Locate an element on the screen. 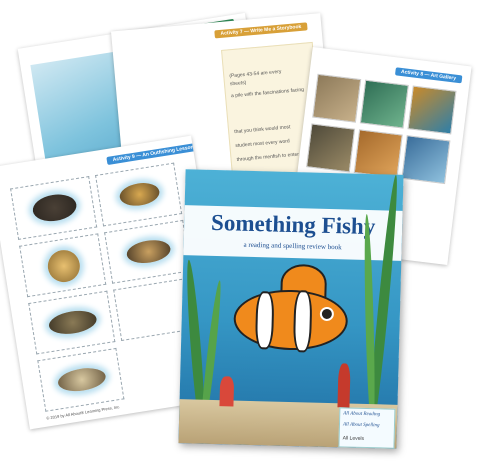 The image size is (490, 472). clownfish-illustration is located at coordinates (288, 308).